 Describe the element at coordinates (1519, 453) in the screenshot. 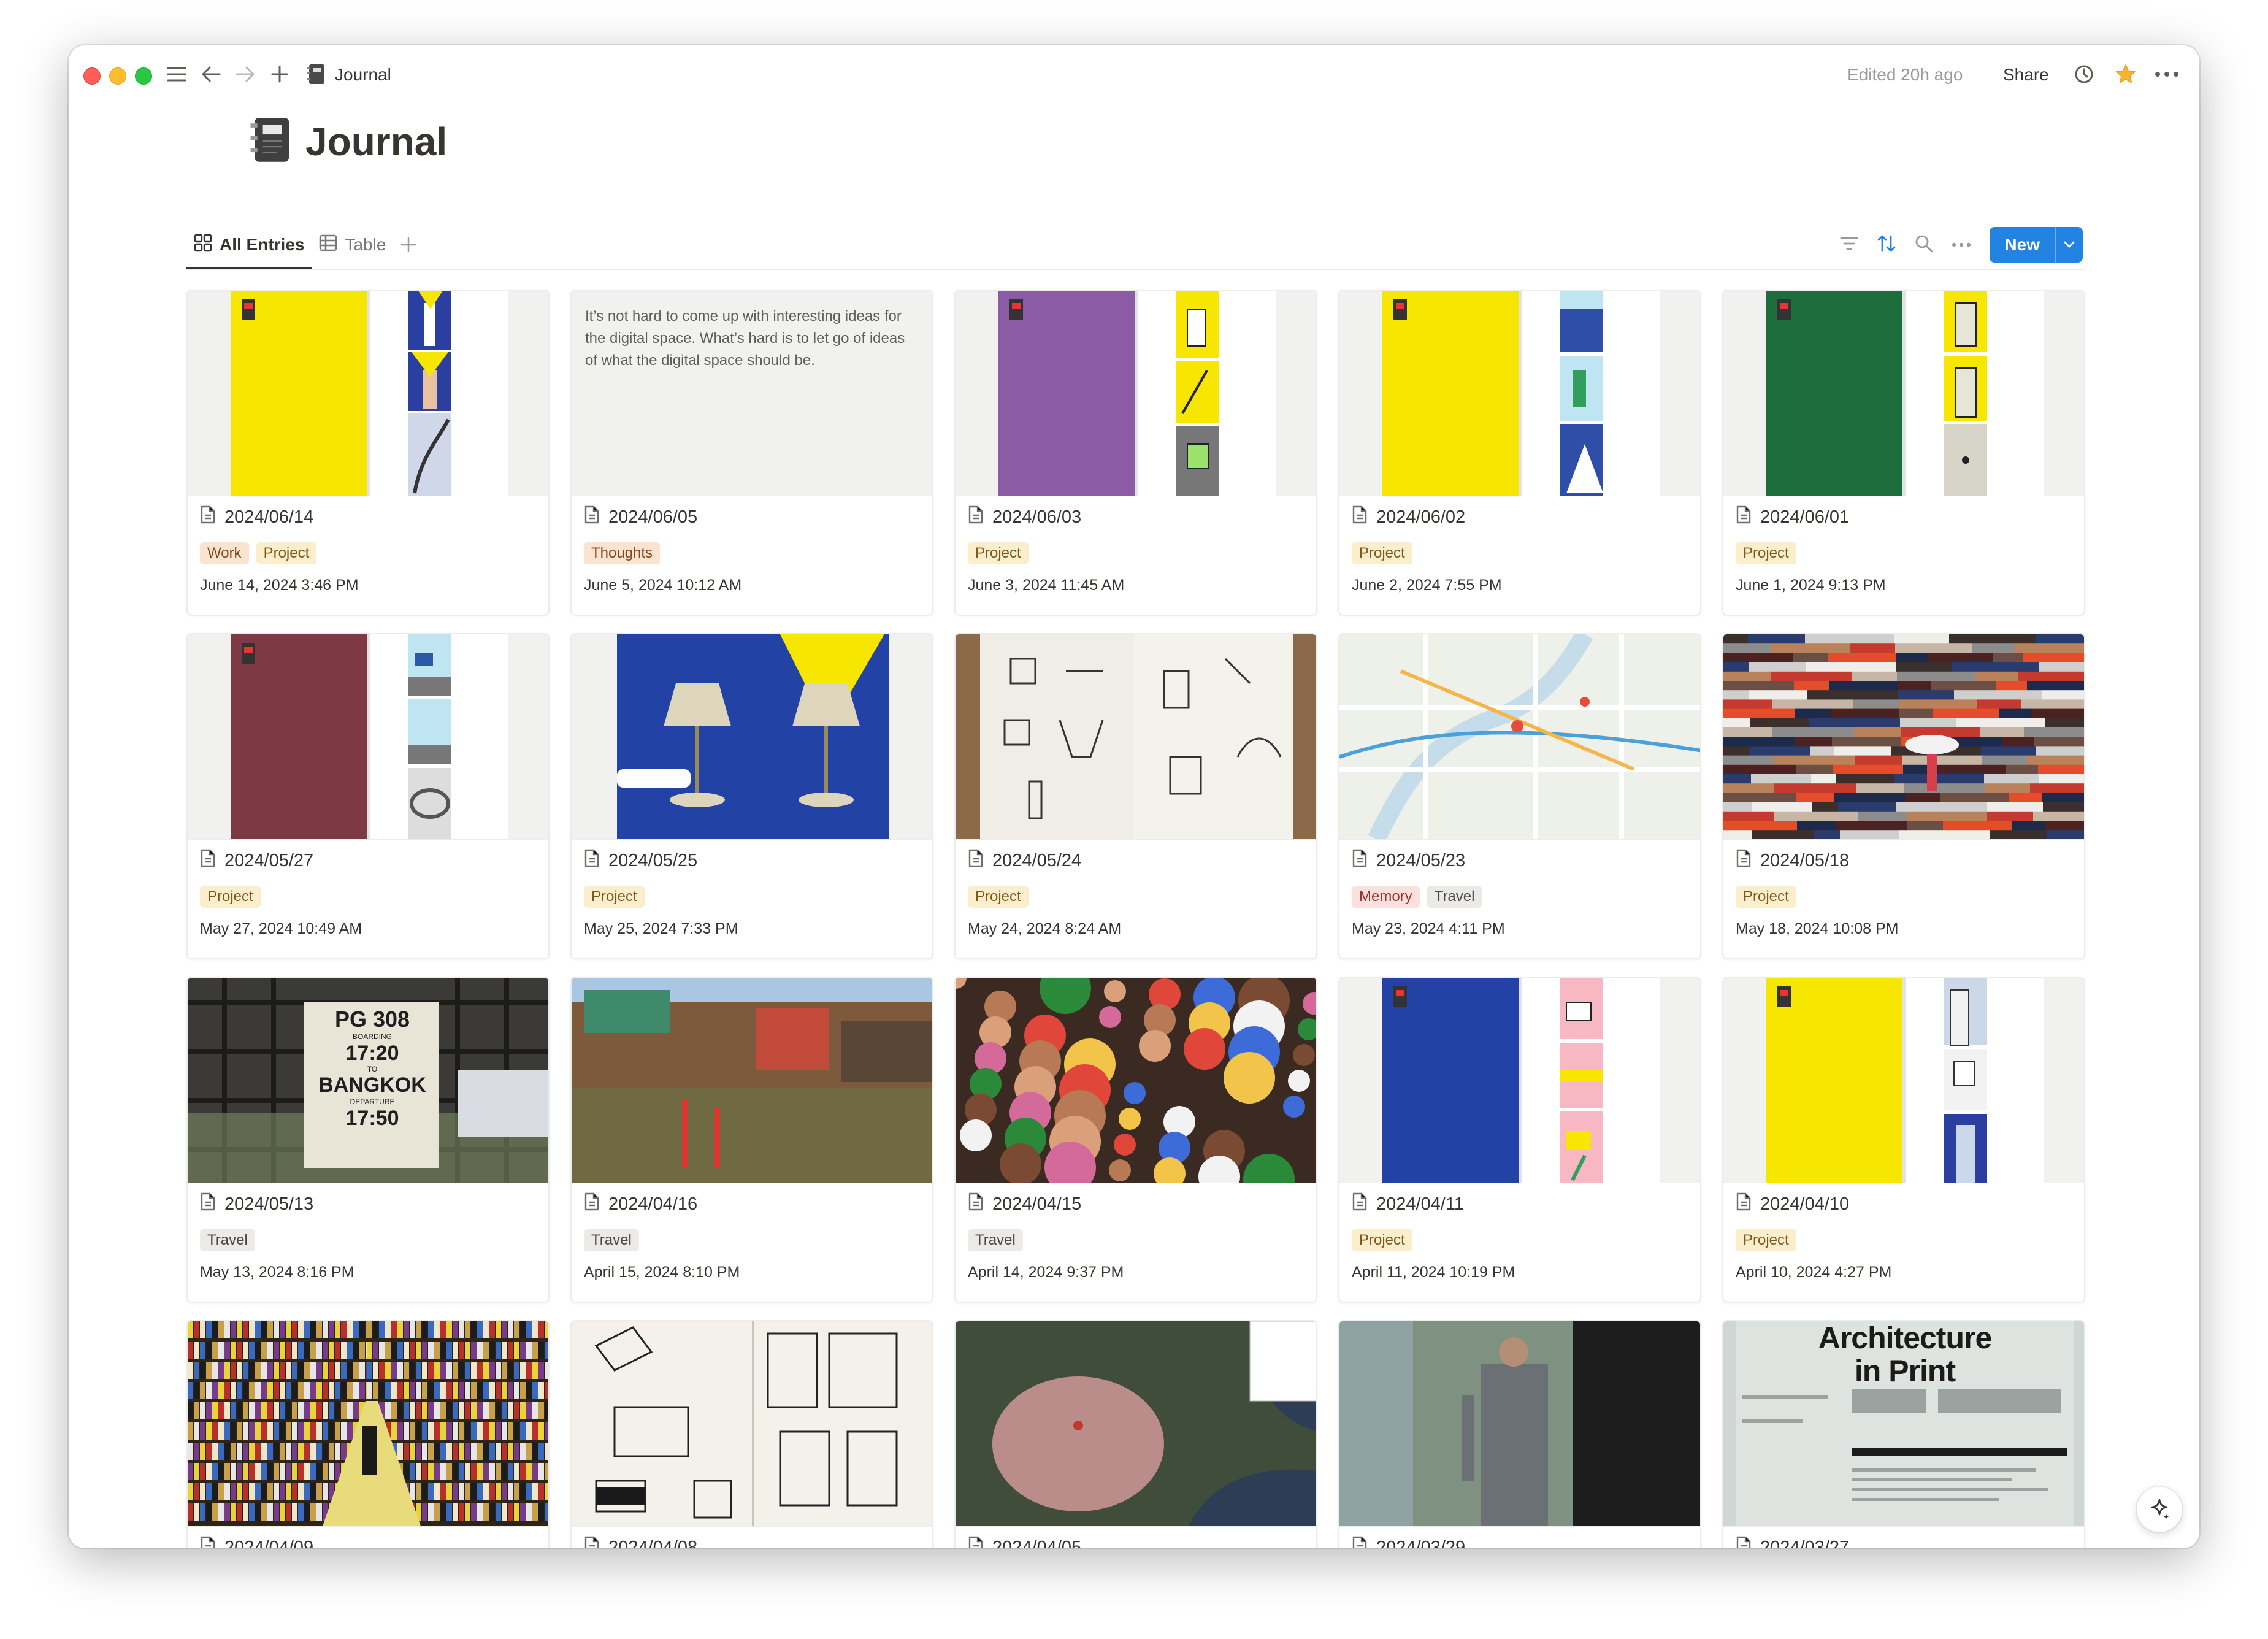

I see `gallery-card: 2024/06/02 Project June 2, 2024 7:55 PM` at that location.